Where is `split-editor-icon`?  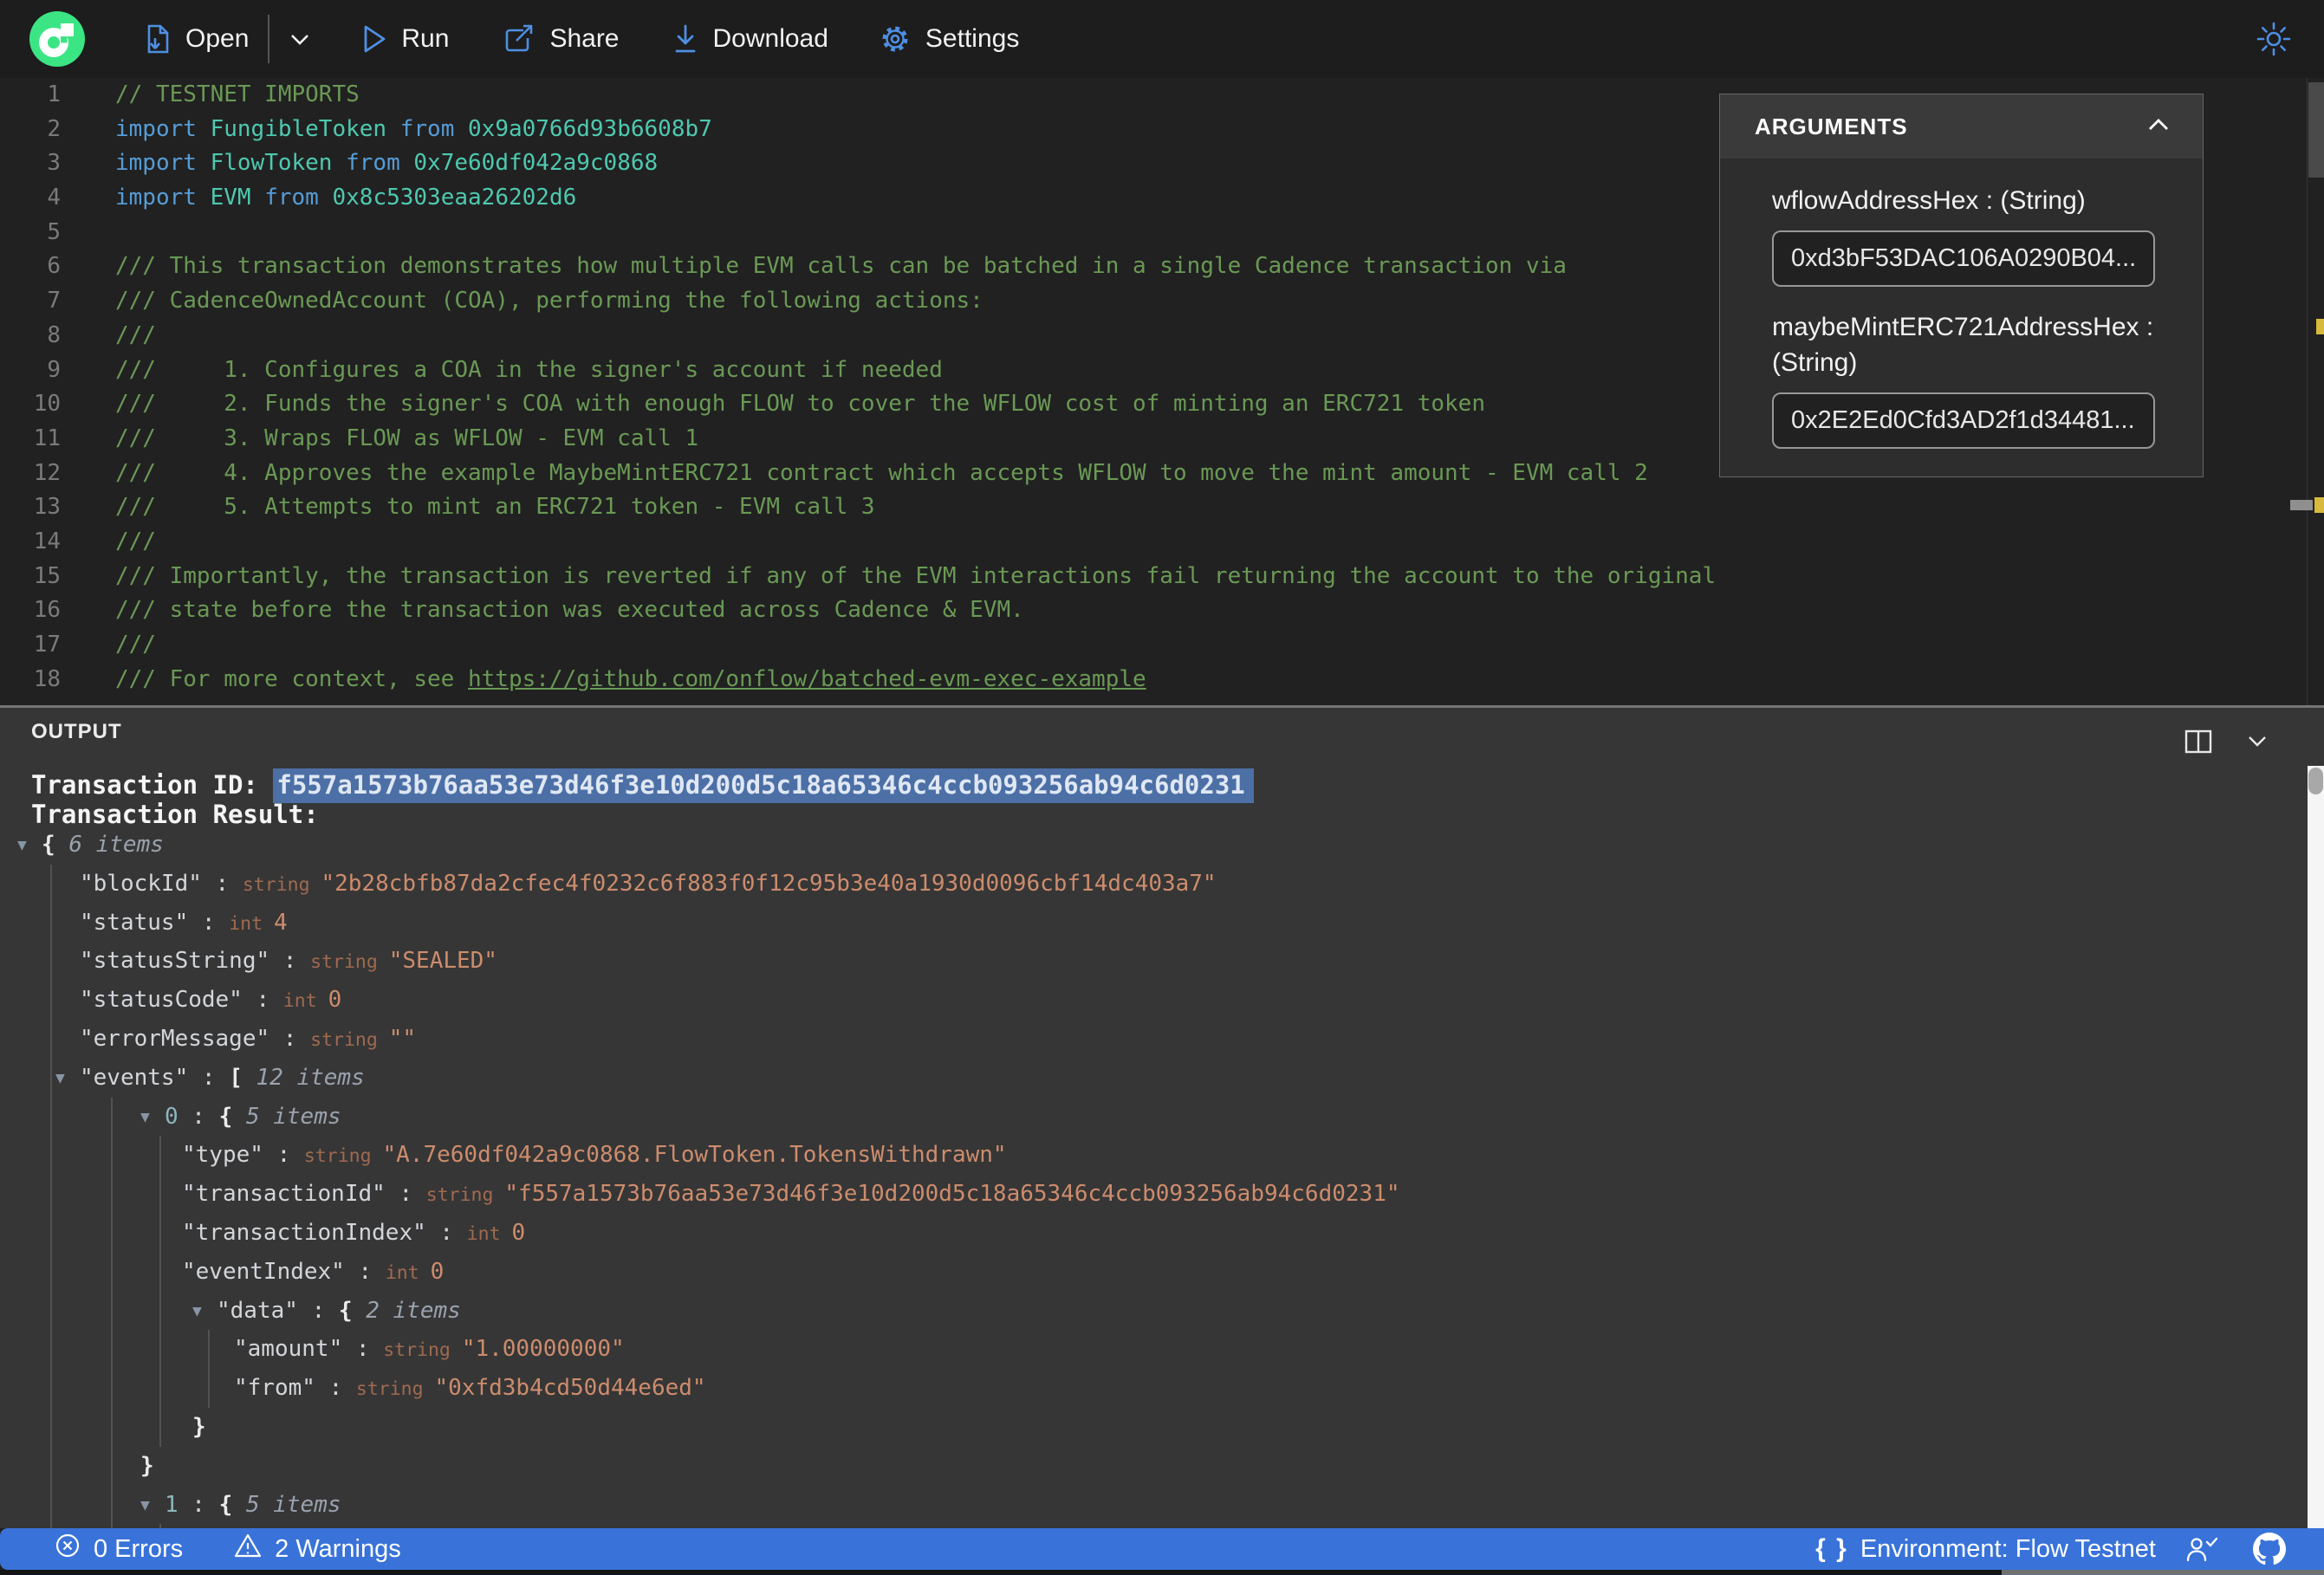
split-editor-icon is located at coordinates (2198, 744).